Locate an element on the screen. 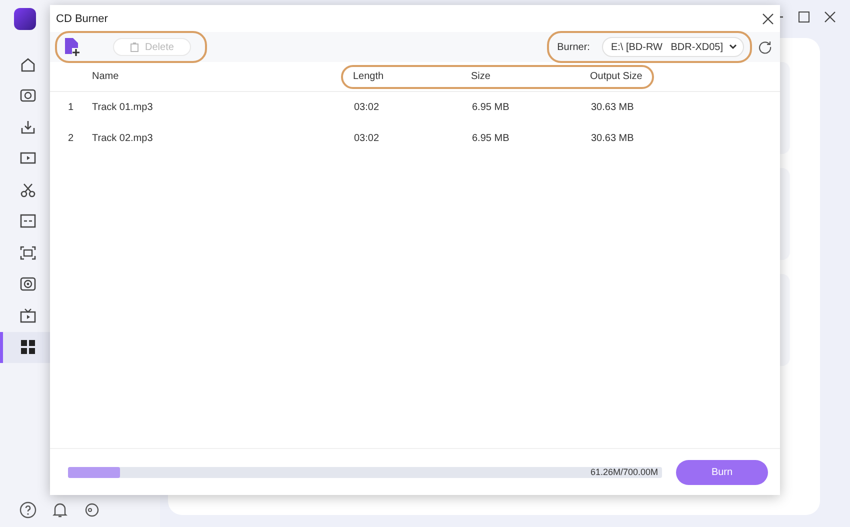 This screenshot has width=850, height=527. row-number: 2 is located at coordinates (71, 138).